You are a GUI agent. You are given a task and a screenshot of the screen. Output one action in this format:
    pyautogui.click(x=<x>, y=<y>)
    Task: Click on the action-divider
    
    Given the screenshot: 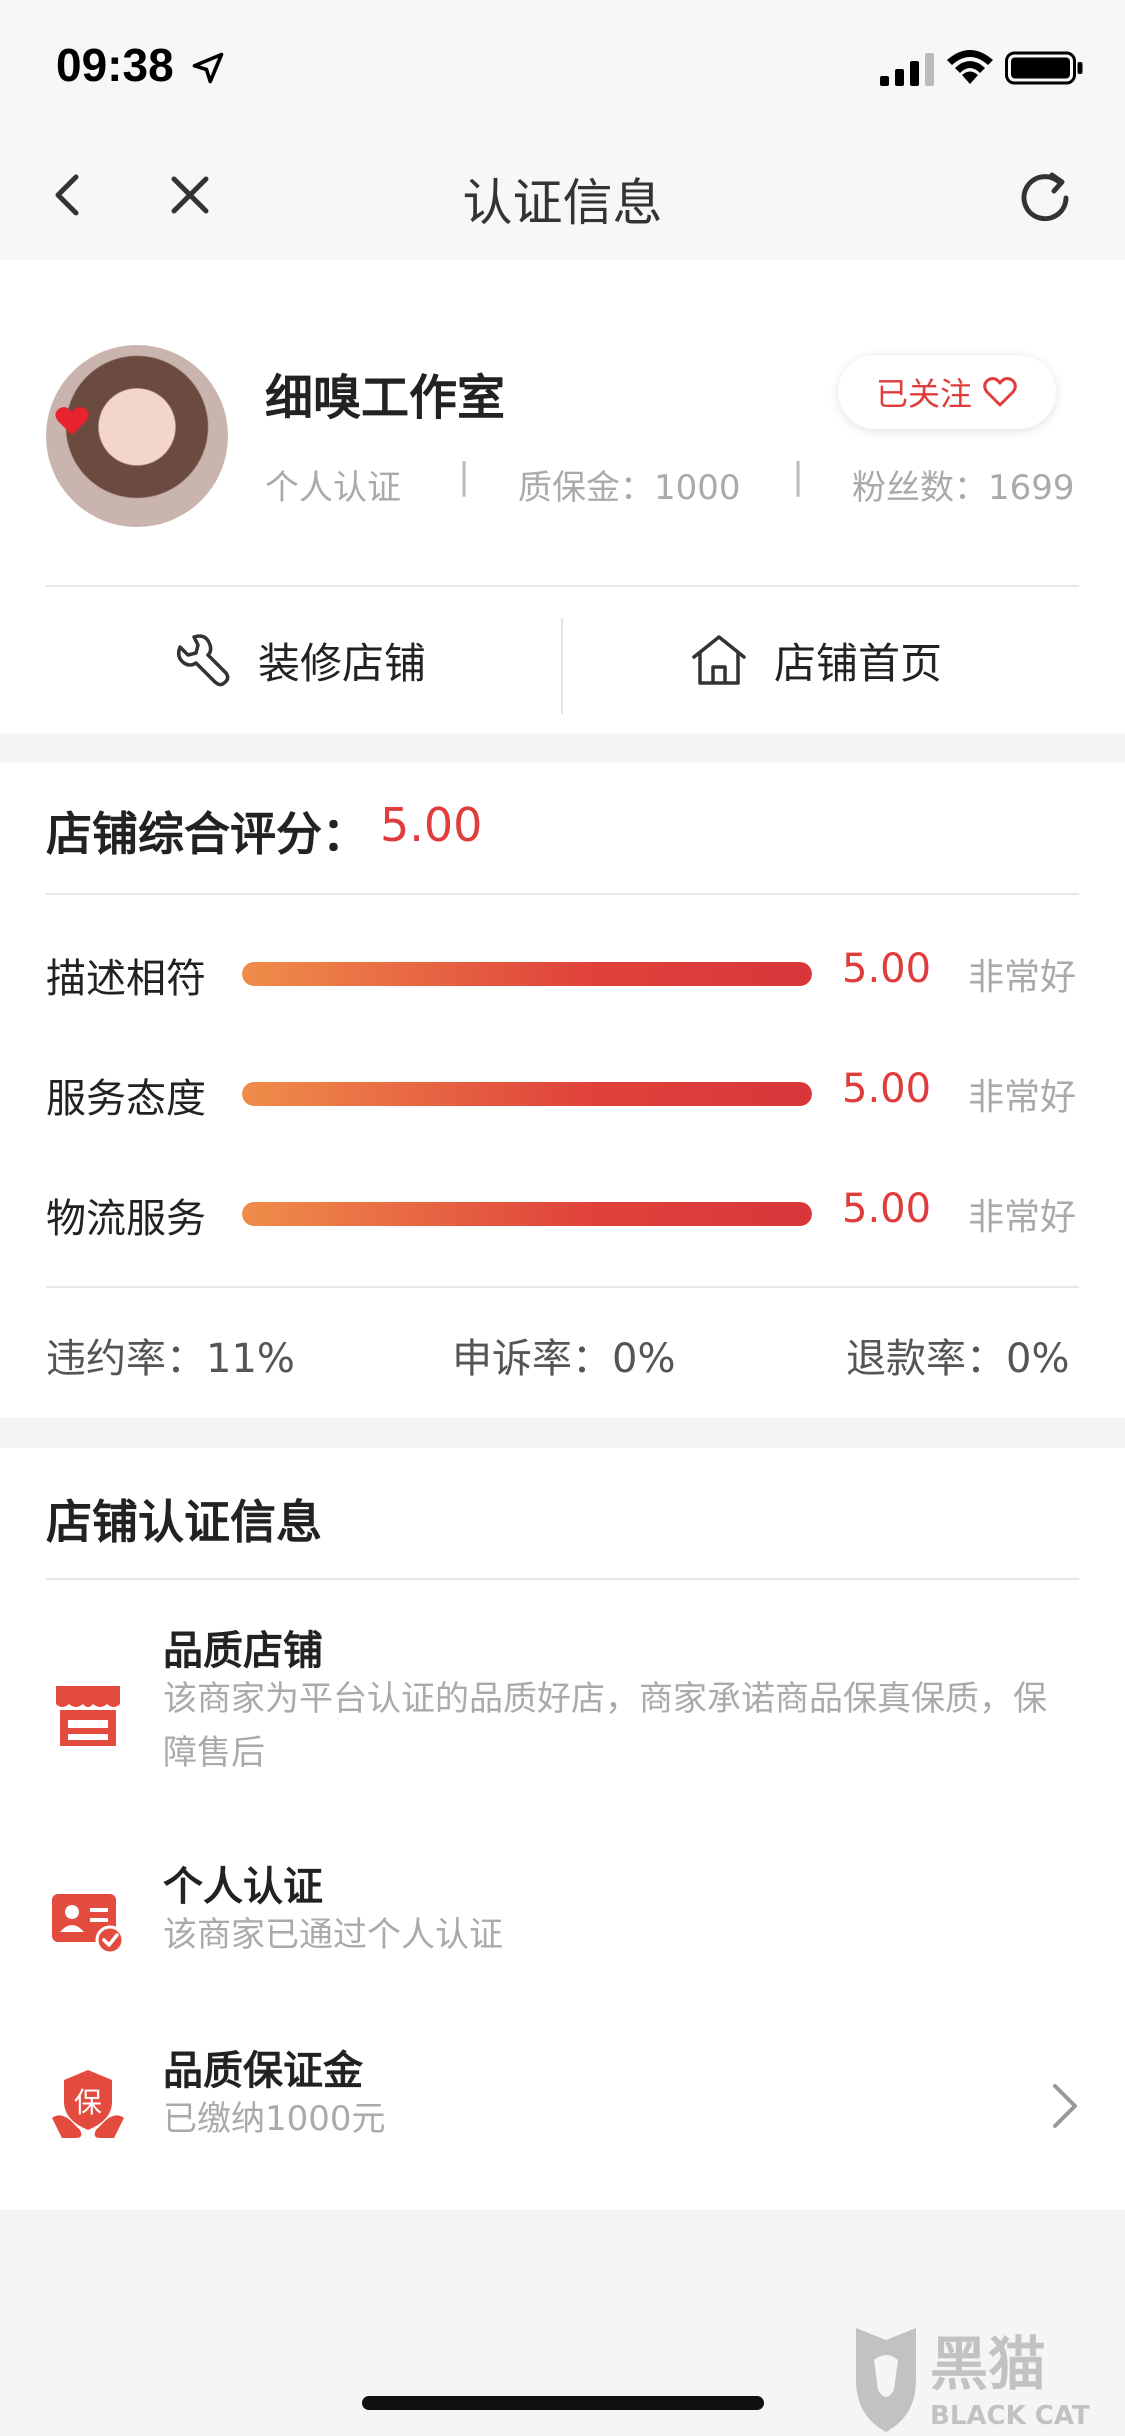 What is the action you would take?
    pyautogui.click(x=562, y=666)
    